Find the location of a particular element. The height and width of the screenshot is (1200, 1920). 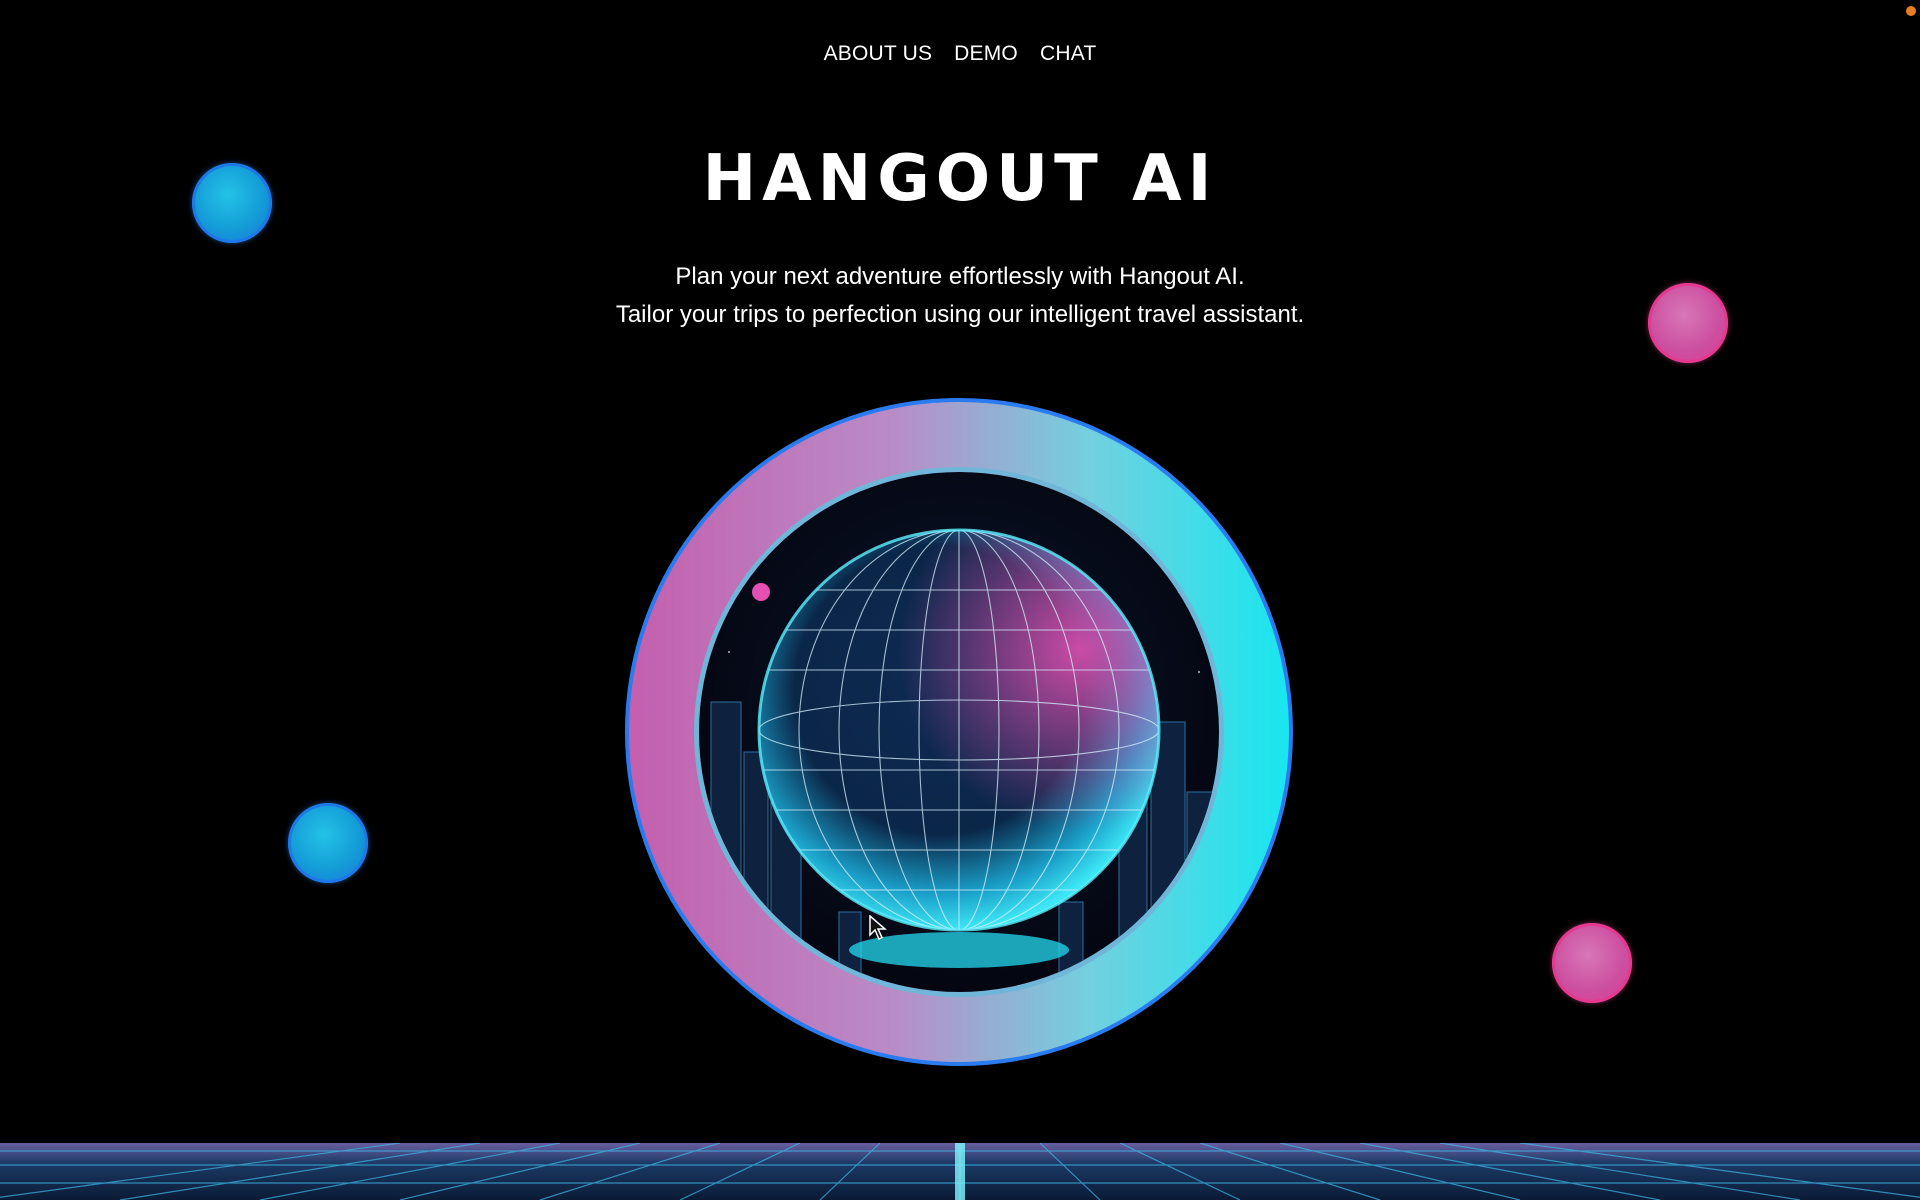

cursor-pointer-icon is located at coordinates (878, 928).